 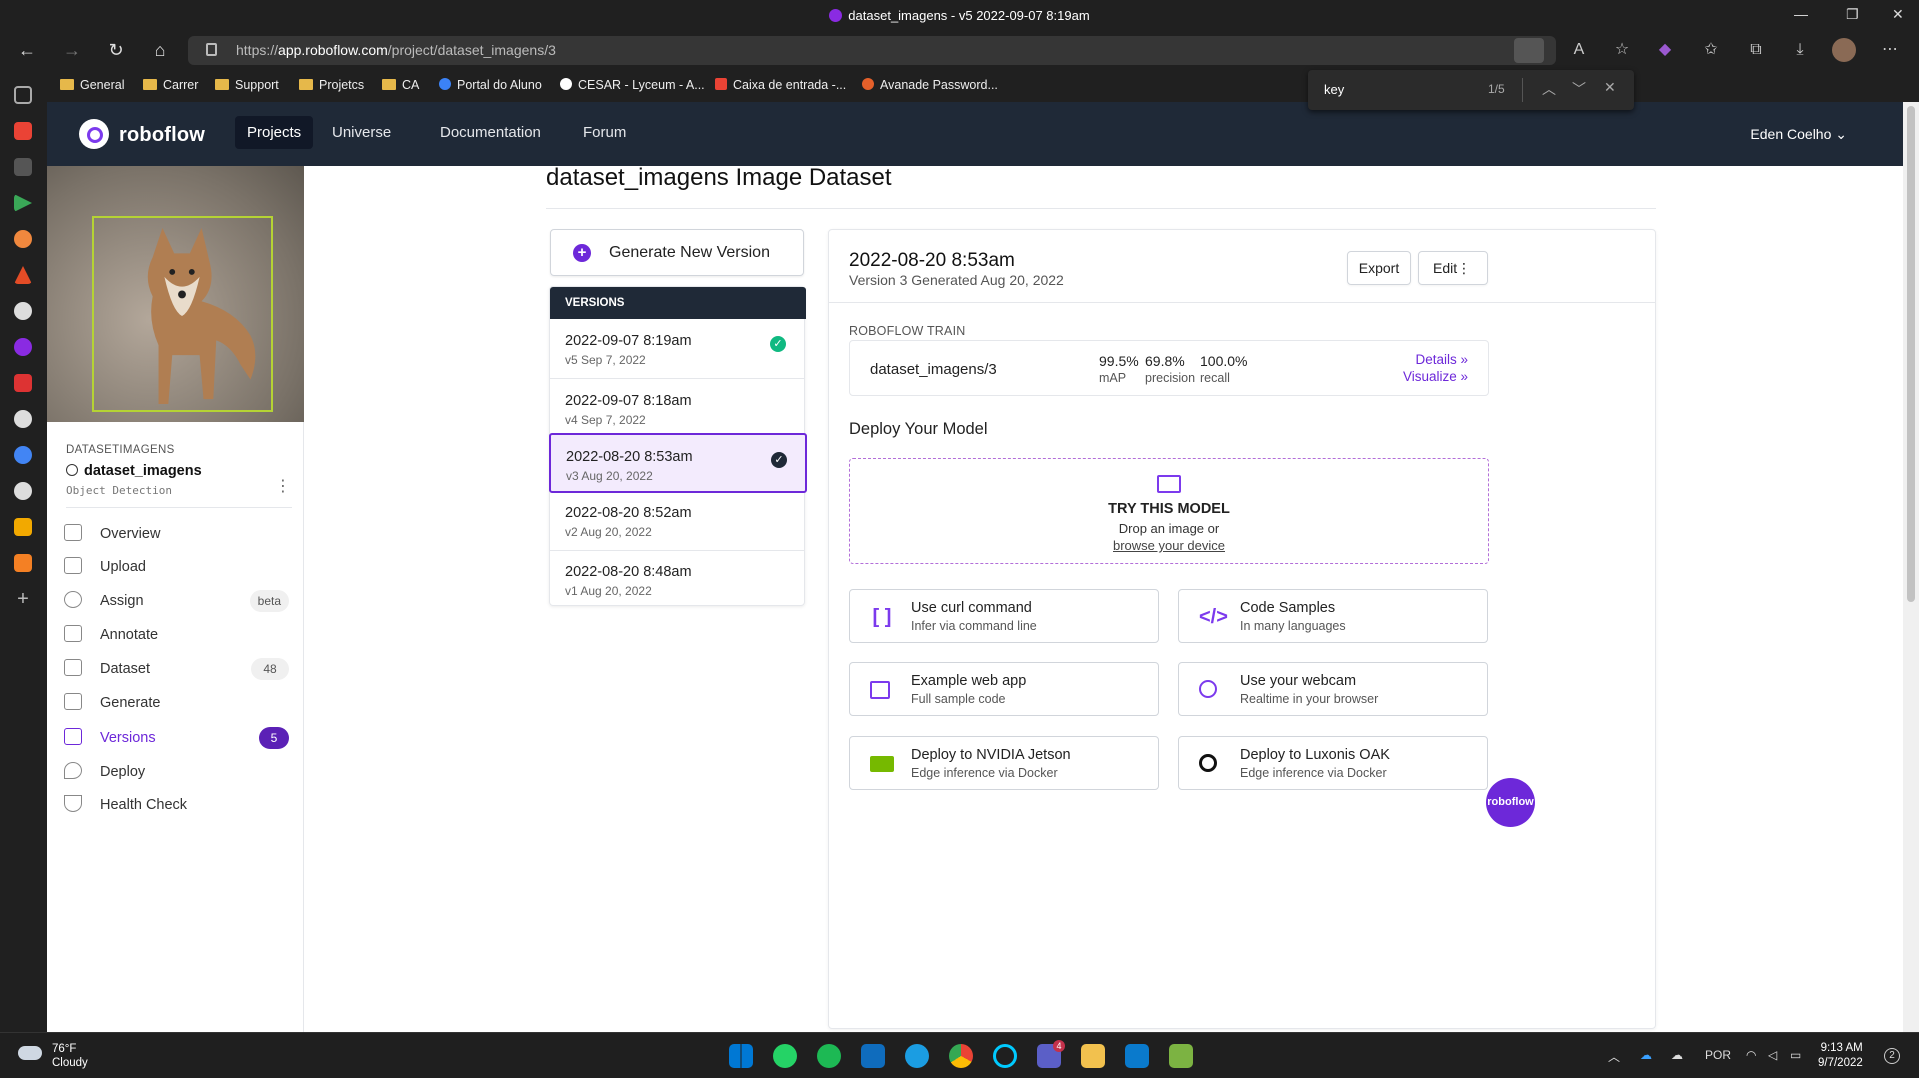 What do you see at coordinates (142, 134) in the screenshot?
I see `roboflow-logo: roboflow` at bounding box center [142, 134].